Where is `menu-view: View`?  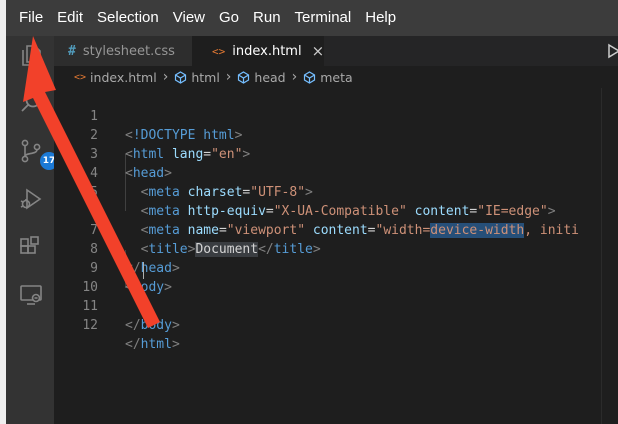
menu-view: View is located at coordinates (189, 18).